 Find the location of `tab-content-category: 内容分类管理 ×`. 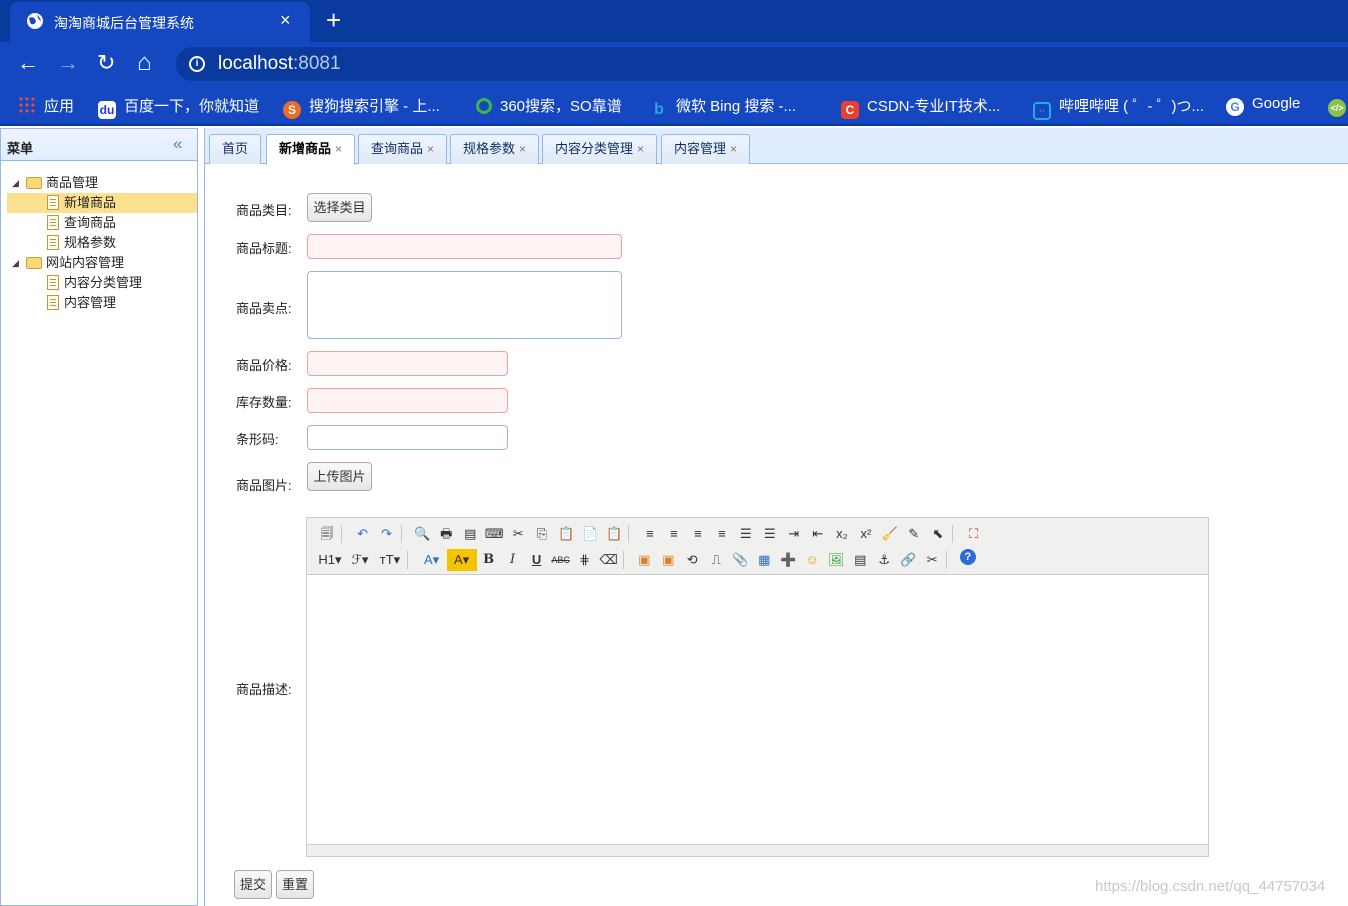

tab-content-category: 内容分类管理 × is located at coordinates (600, 149).